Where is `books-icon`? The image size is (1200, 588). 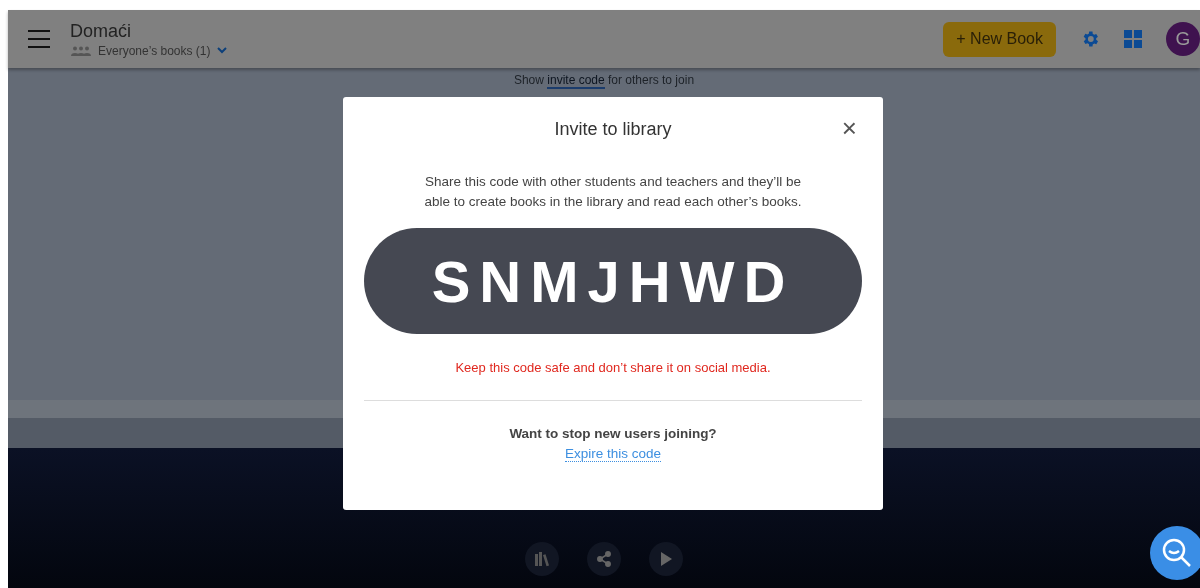 books-icon is located at coordinates (542, 559).